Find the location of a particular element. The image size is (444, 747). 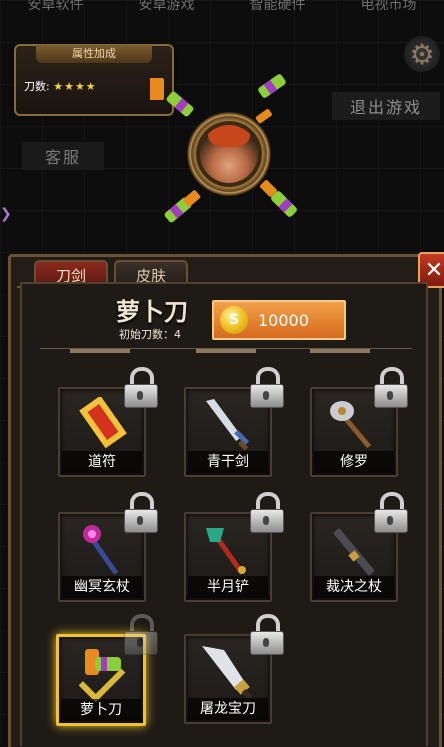

weapon-label: 裁决之杖 is located at coordinates (354, 587).